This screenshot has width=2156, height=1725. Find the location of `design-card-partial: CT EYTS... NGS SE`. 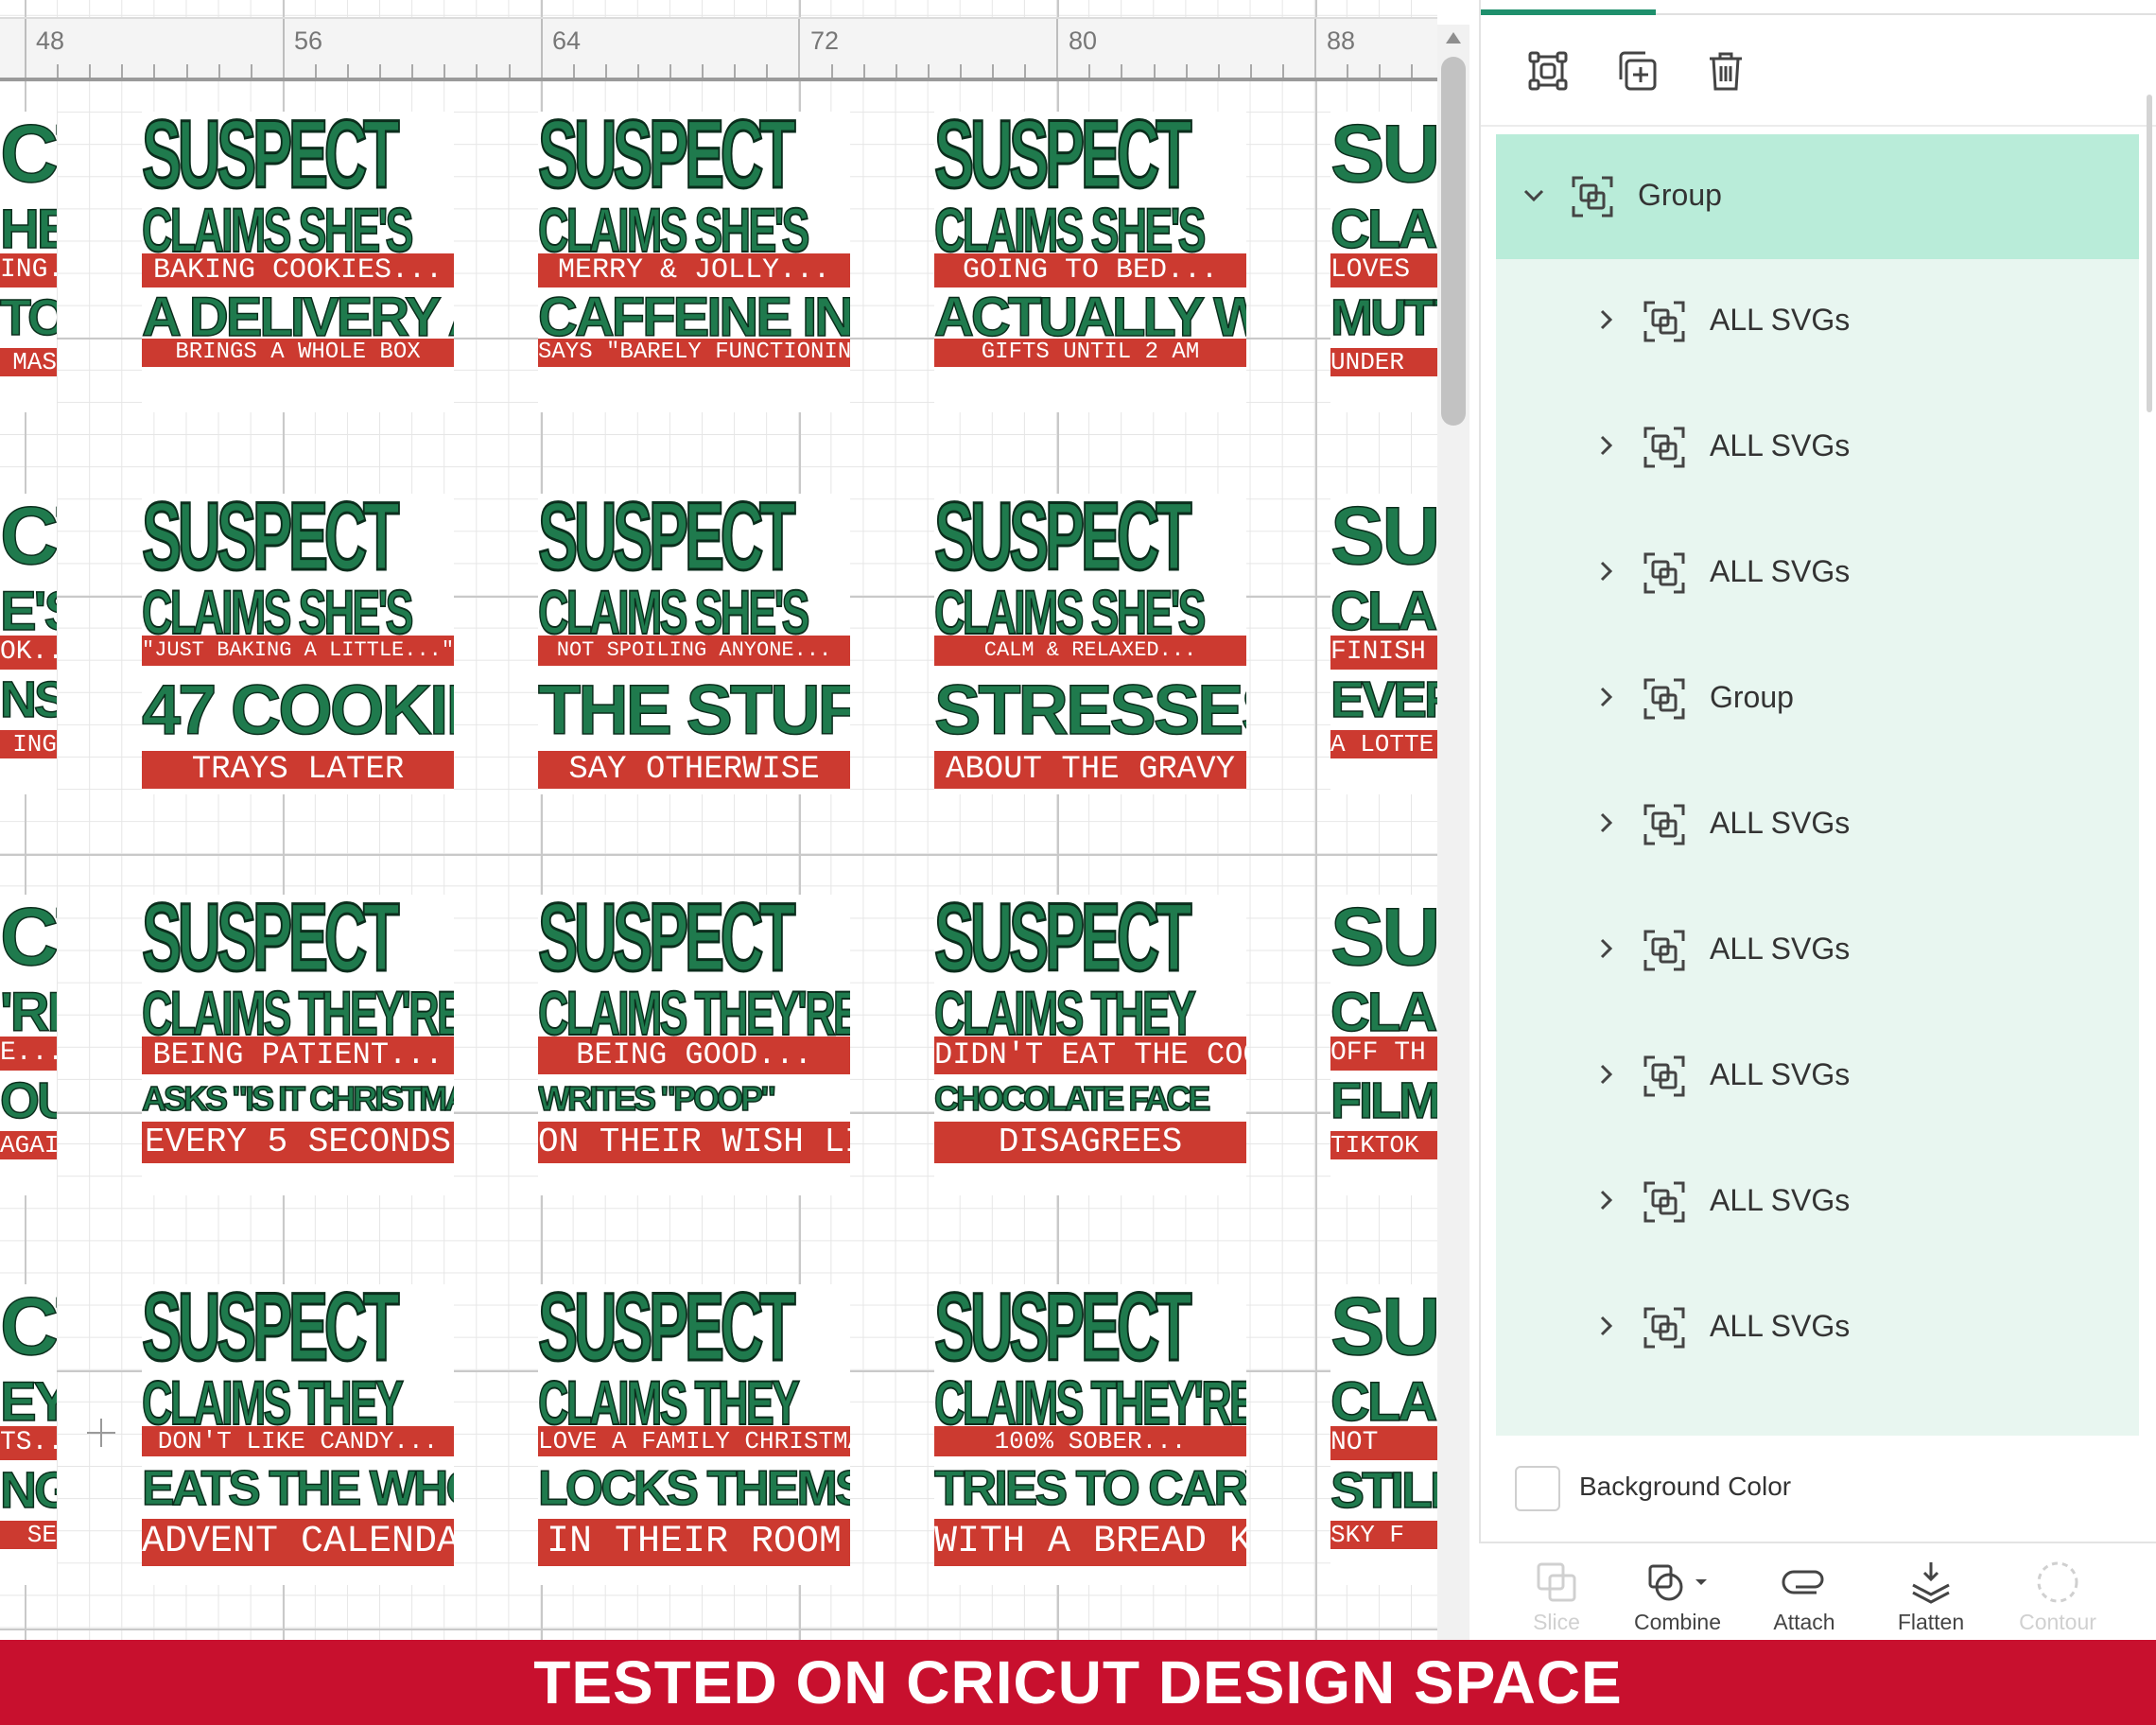

design-card-partial: CT EYTS... NGS SE is located at coordinates (29, 1434).